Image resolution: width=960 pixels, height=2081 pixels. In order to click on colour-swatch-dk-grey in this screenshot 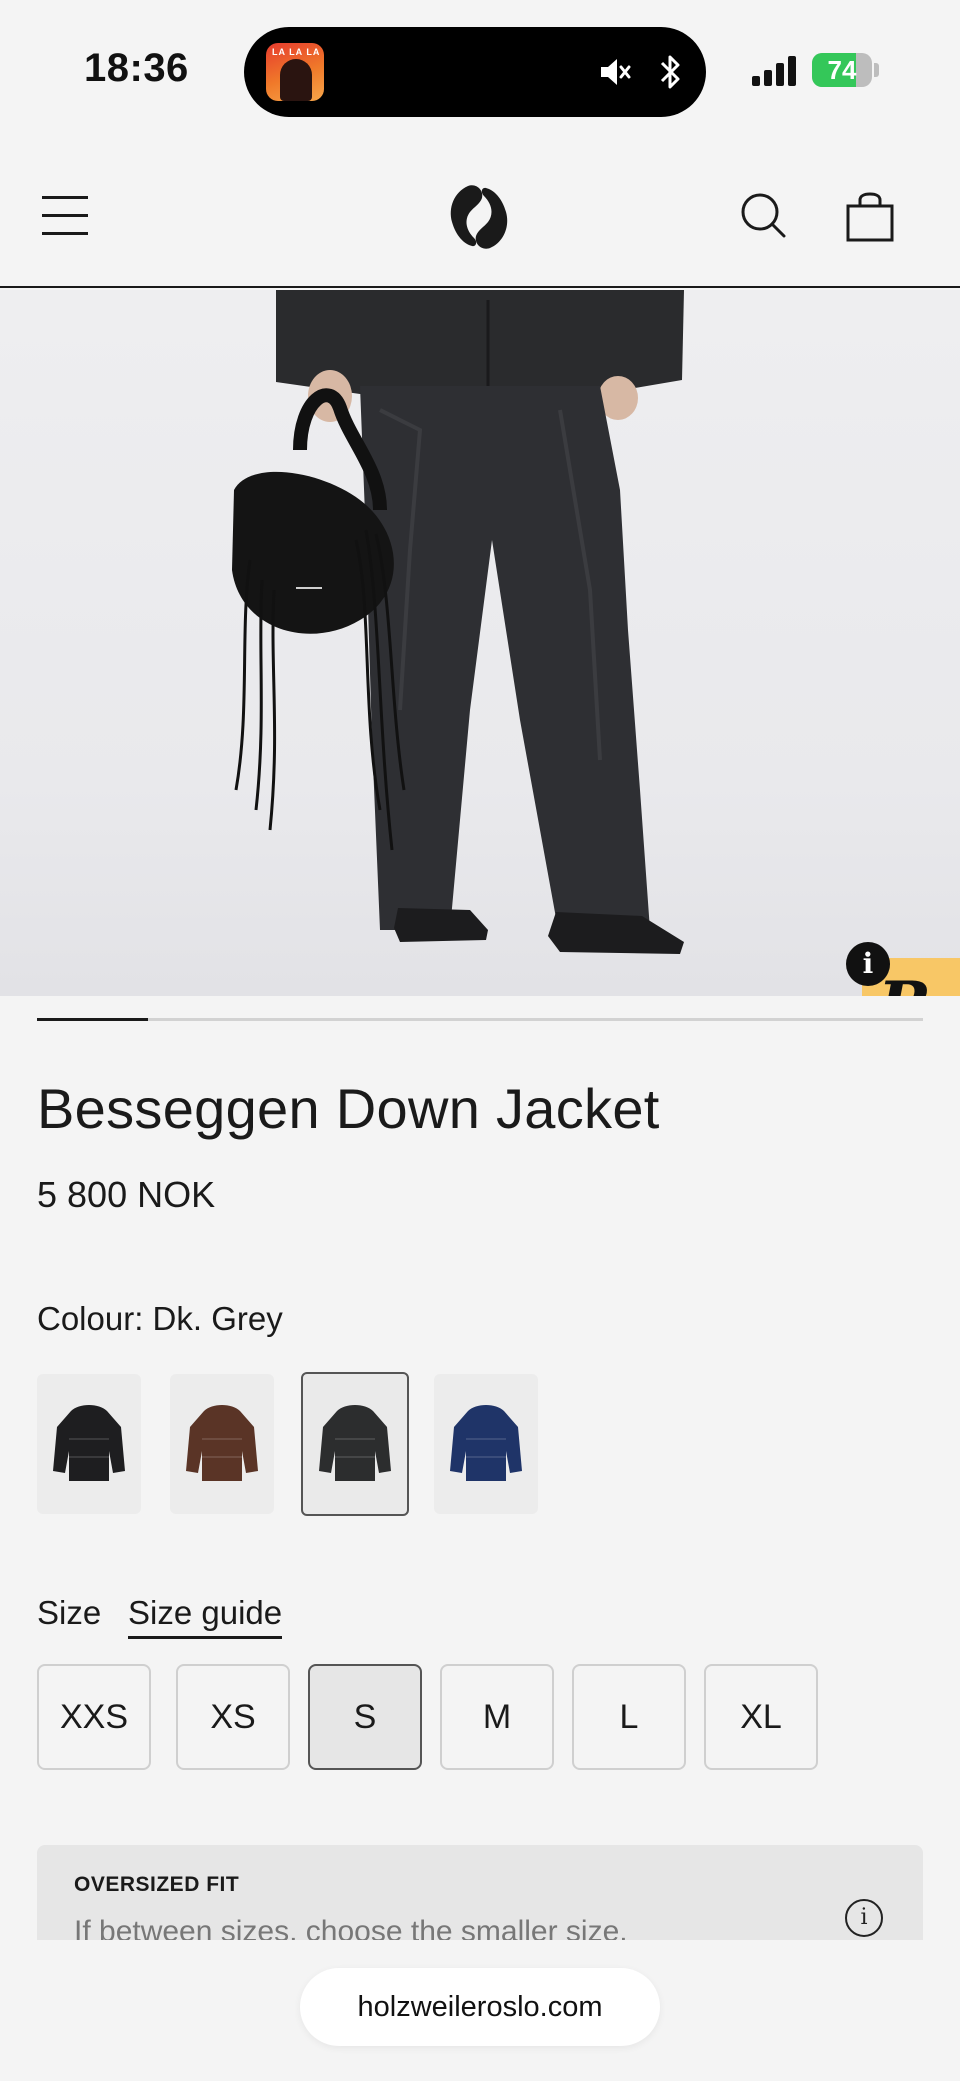, I will do `click(355, 1444)`.